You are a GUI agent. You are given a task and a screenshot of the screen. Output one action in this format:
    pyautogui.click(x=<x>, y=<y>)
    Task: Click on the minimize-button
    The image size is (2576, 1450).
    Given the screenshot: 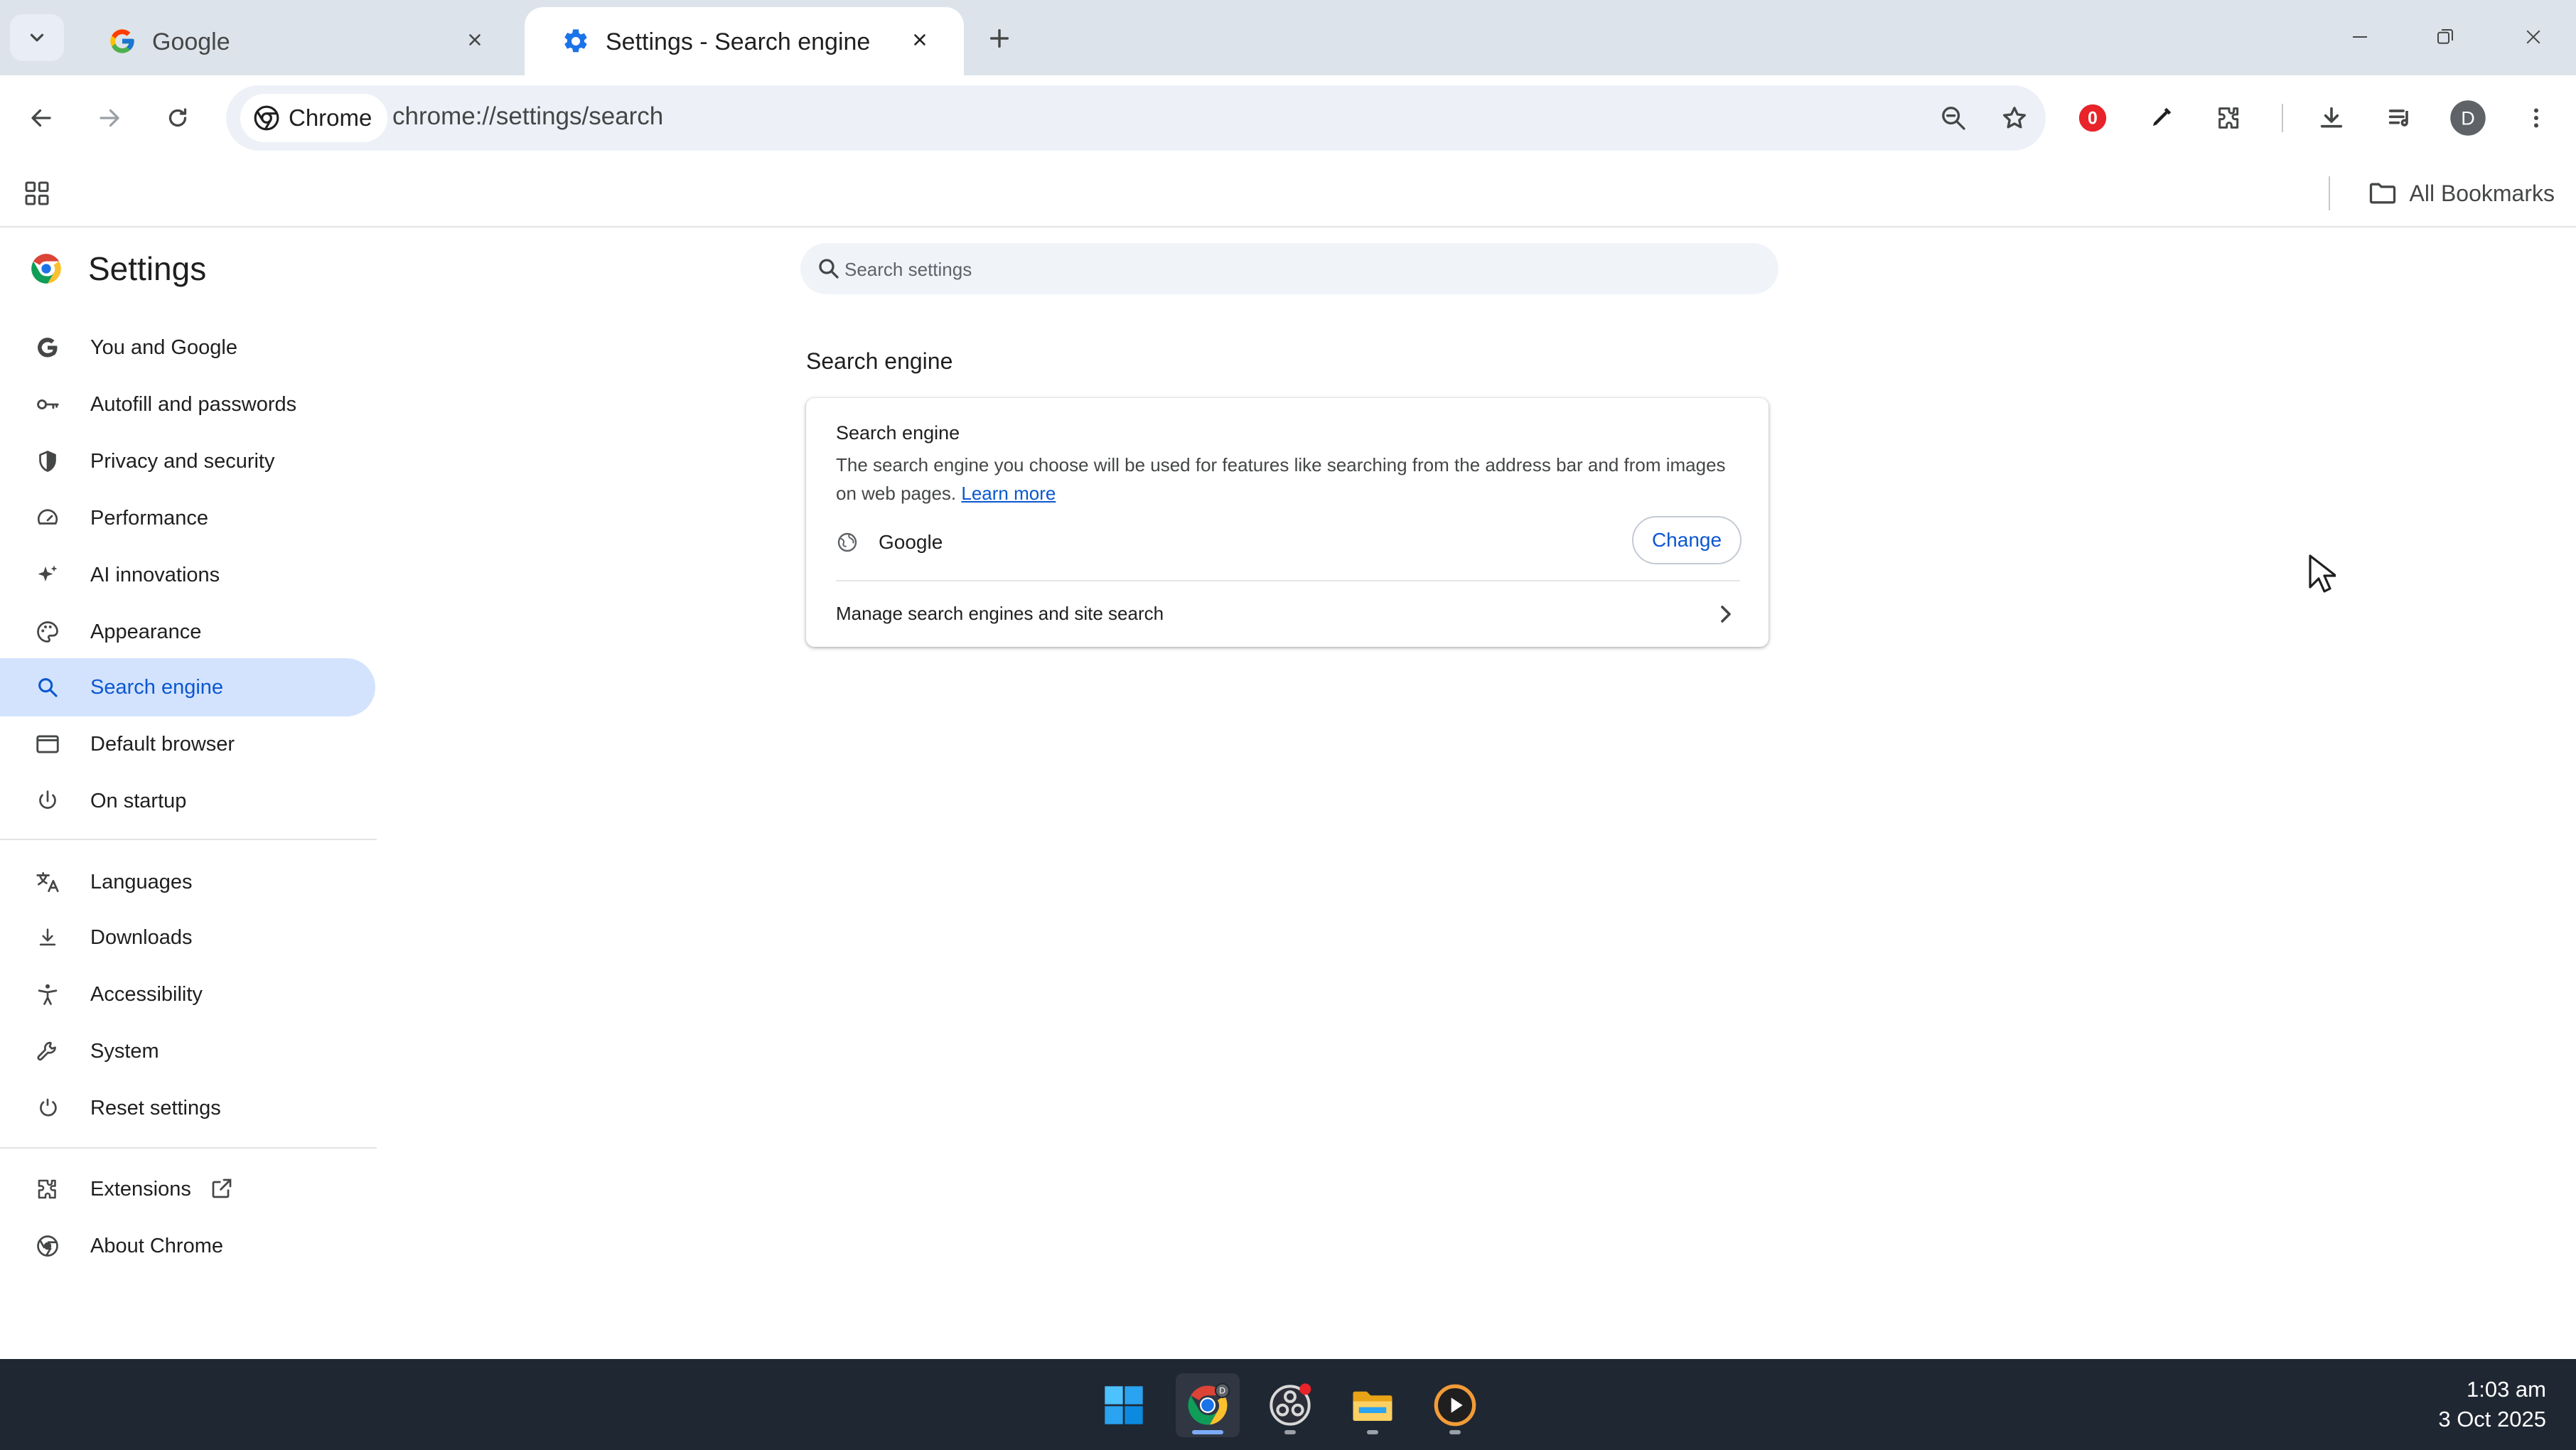 What is the action you would take?
    pyautogui.click(x=2360, y=37)
    